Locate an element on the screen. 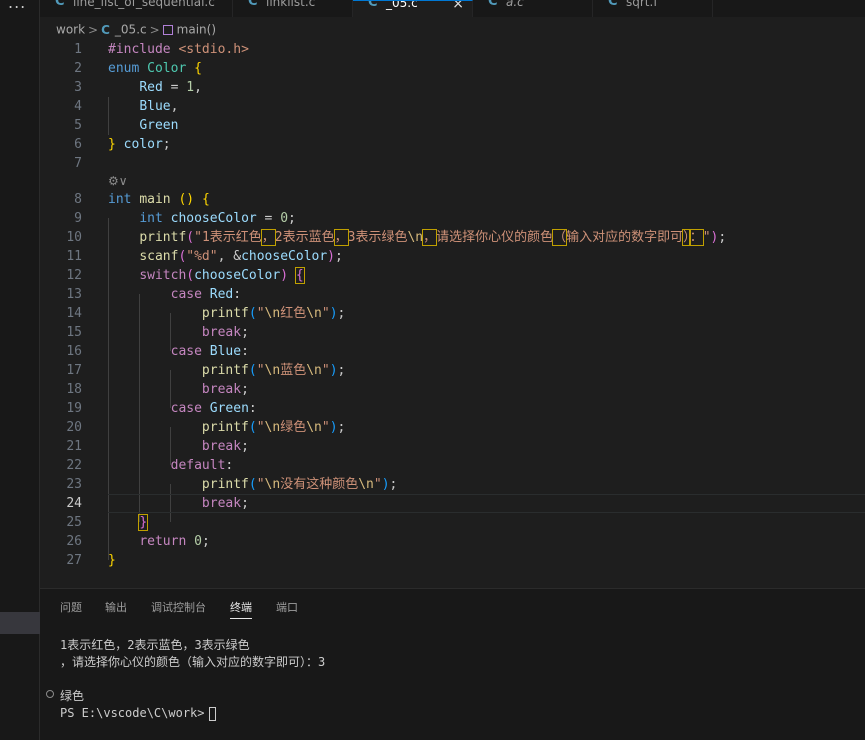 Image resolution: width=865 pixels, height=740 pixels. codelens-gear-icon: ⚙∨ is located at coordinates (118, 181).